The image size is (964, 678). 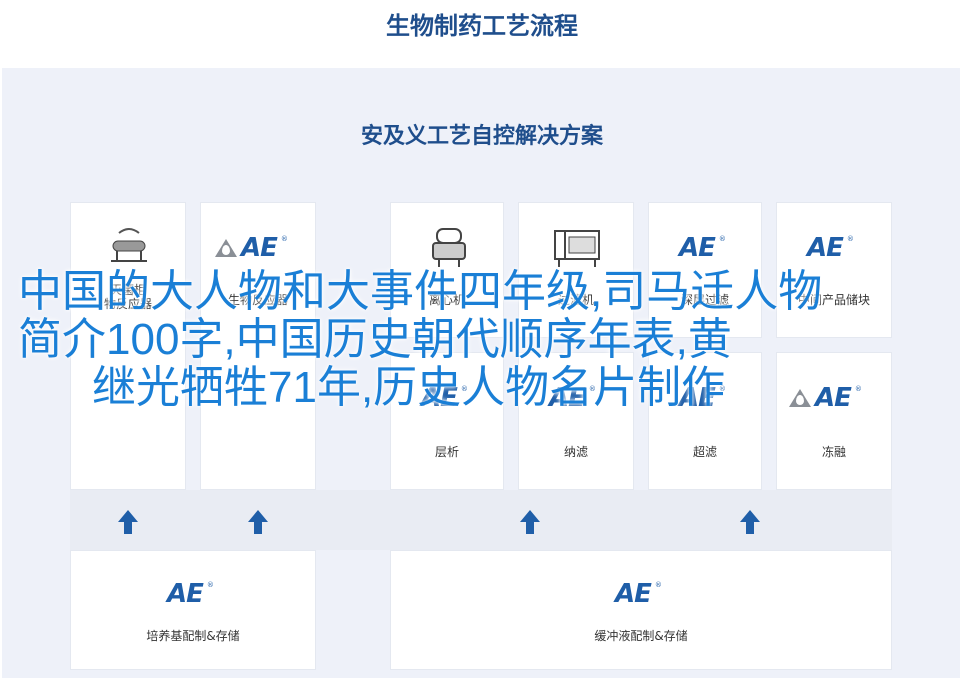 What do you see at coordinates (409, 387) in the screenshot?
I see `overlay-line: 继光牺牲71年,历史人物名片制作` at bounding box center [409, 387].